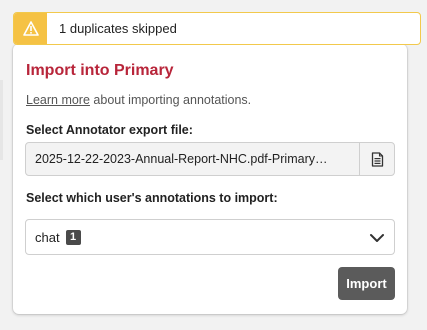 The height and width of the screenshot is (330, 427). Describe the element at coordinates (210, 237) in the screenshot. I see `user-select: chat 1` at that location.